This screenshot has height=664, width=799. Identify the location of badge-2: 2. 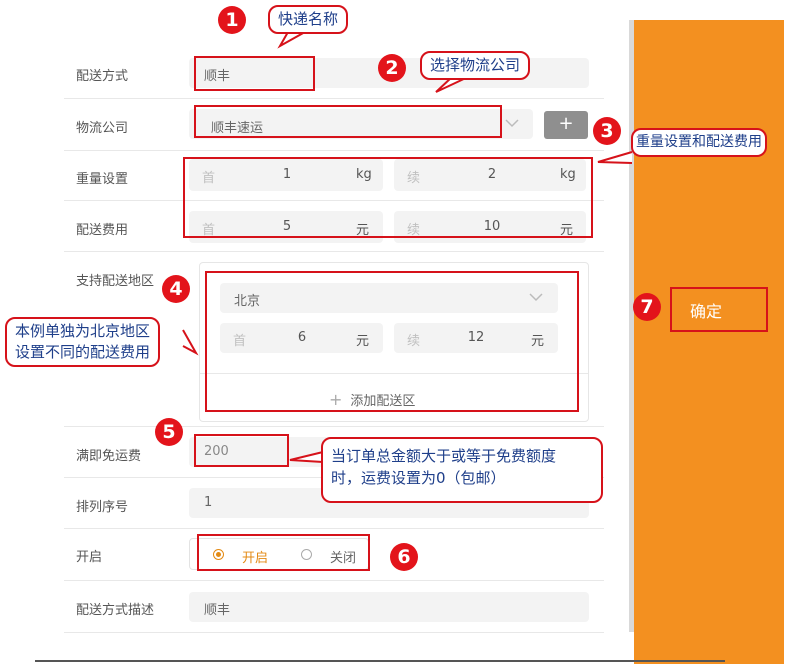
(392, 68).